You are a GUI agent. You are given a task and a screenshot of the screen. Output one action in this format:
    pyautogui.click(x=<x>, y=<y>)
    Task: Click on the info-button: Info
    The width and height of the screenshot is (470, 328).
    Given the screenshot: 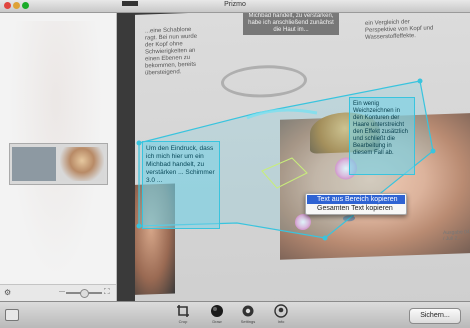 What is the action you would take?
    pyautogui.click(x=281, y=315)
    